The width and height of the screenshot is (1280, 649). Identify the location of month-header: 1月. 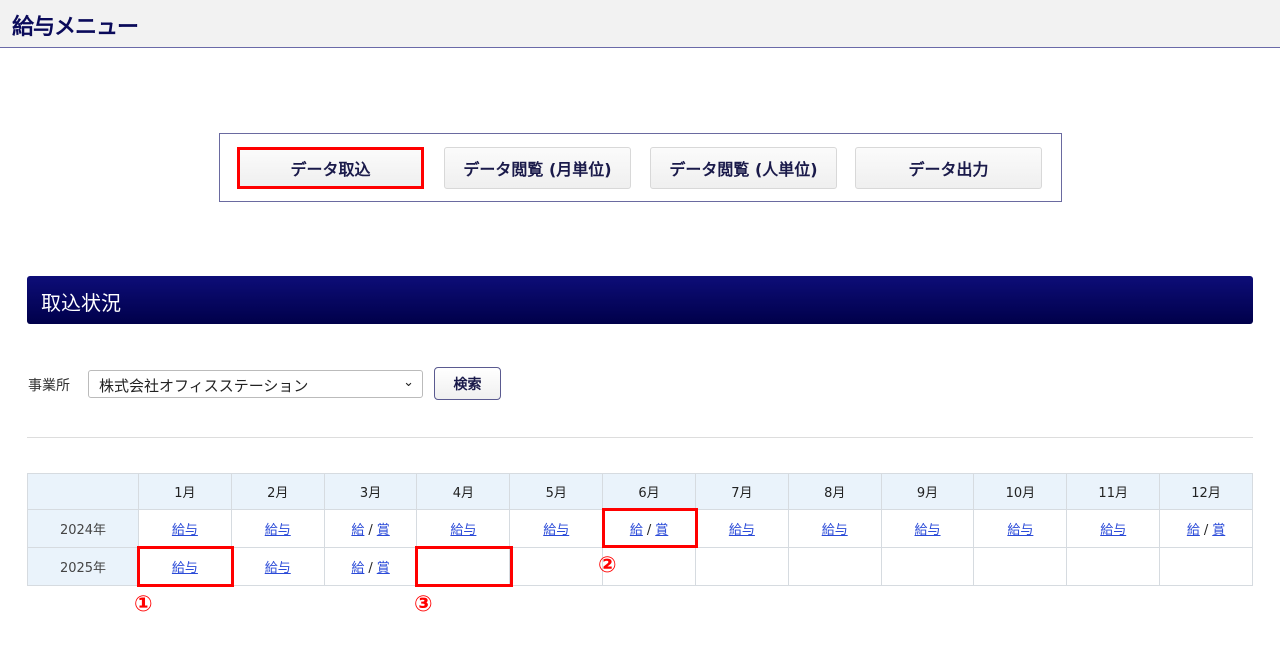
(185, 491).